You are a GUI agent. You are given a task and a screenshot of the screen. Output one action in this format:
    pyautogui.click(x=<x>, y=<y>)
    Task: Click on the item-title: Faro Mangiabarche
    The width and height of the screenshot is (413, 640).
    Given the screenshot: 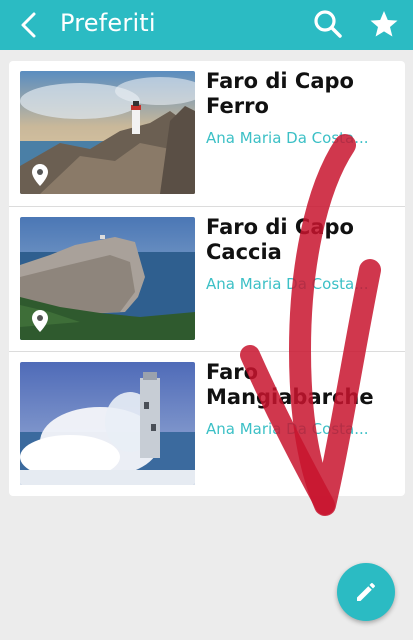 What is the action you would take?
    pyautogui.click(x=290, y=384)
    